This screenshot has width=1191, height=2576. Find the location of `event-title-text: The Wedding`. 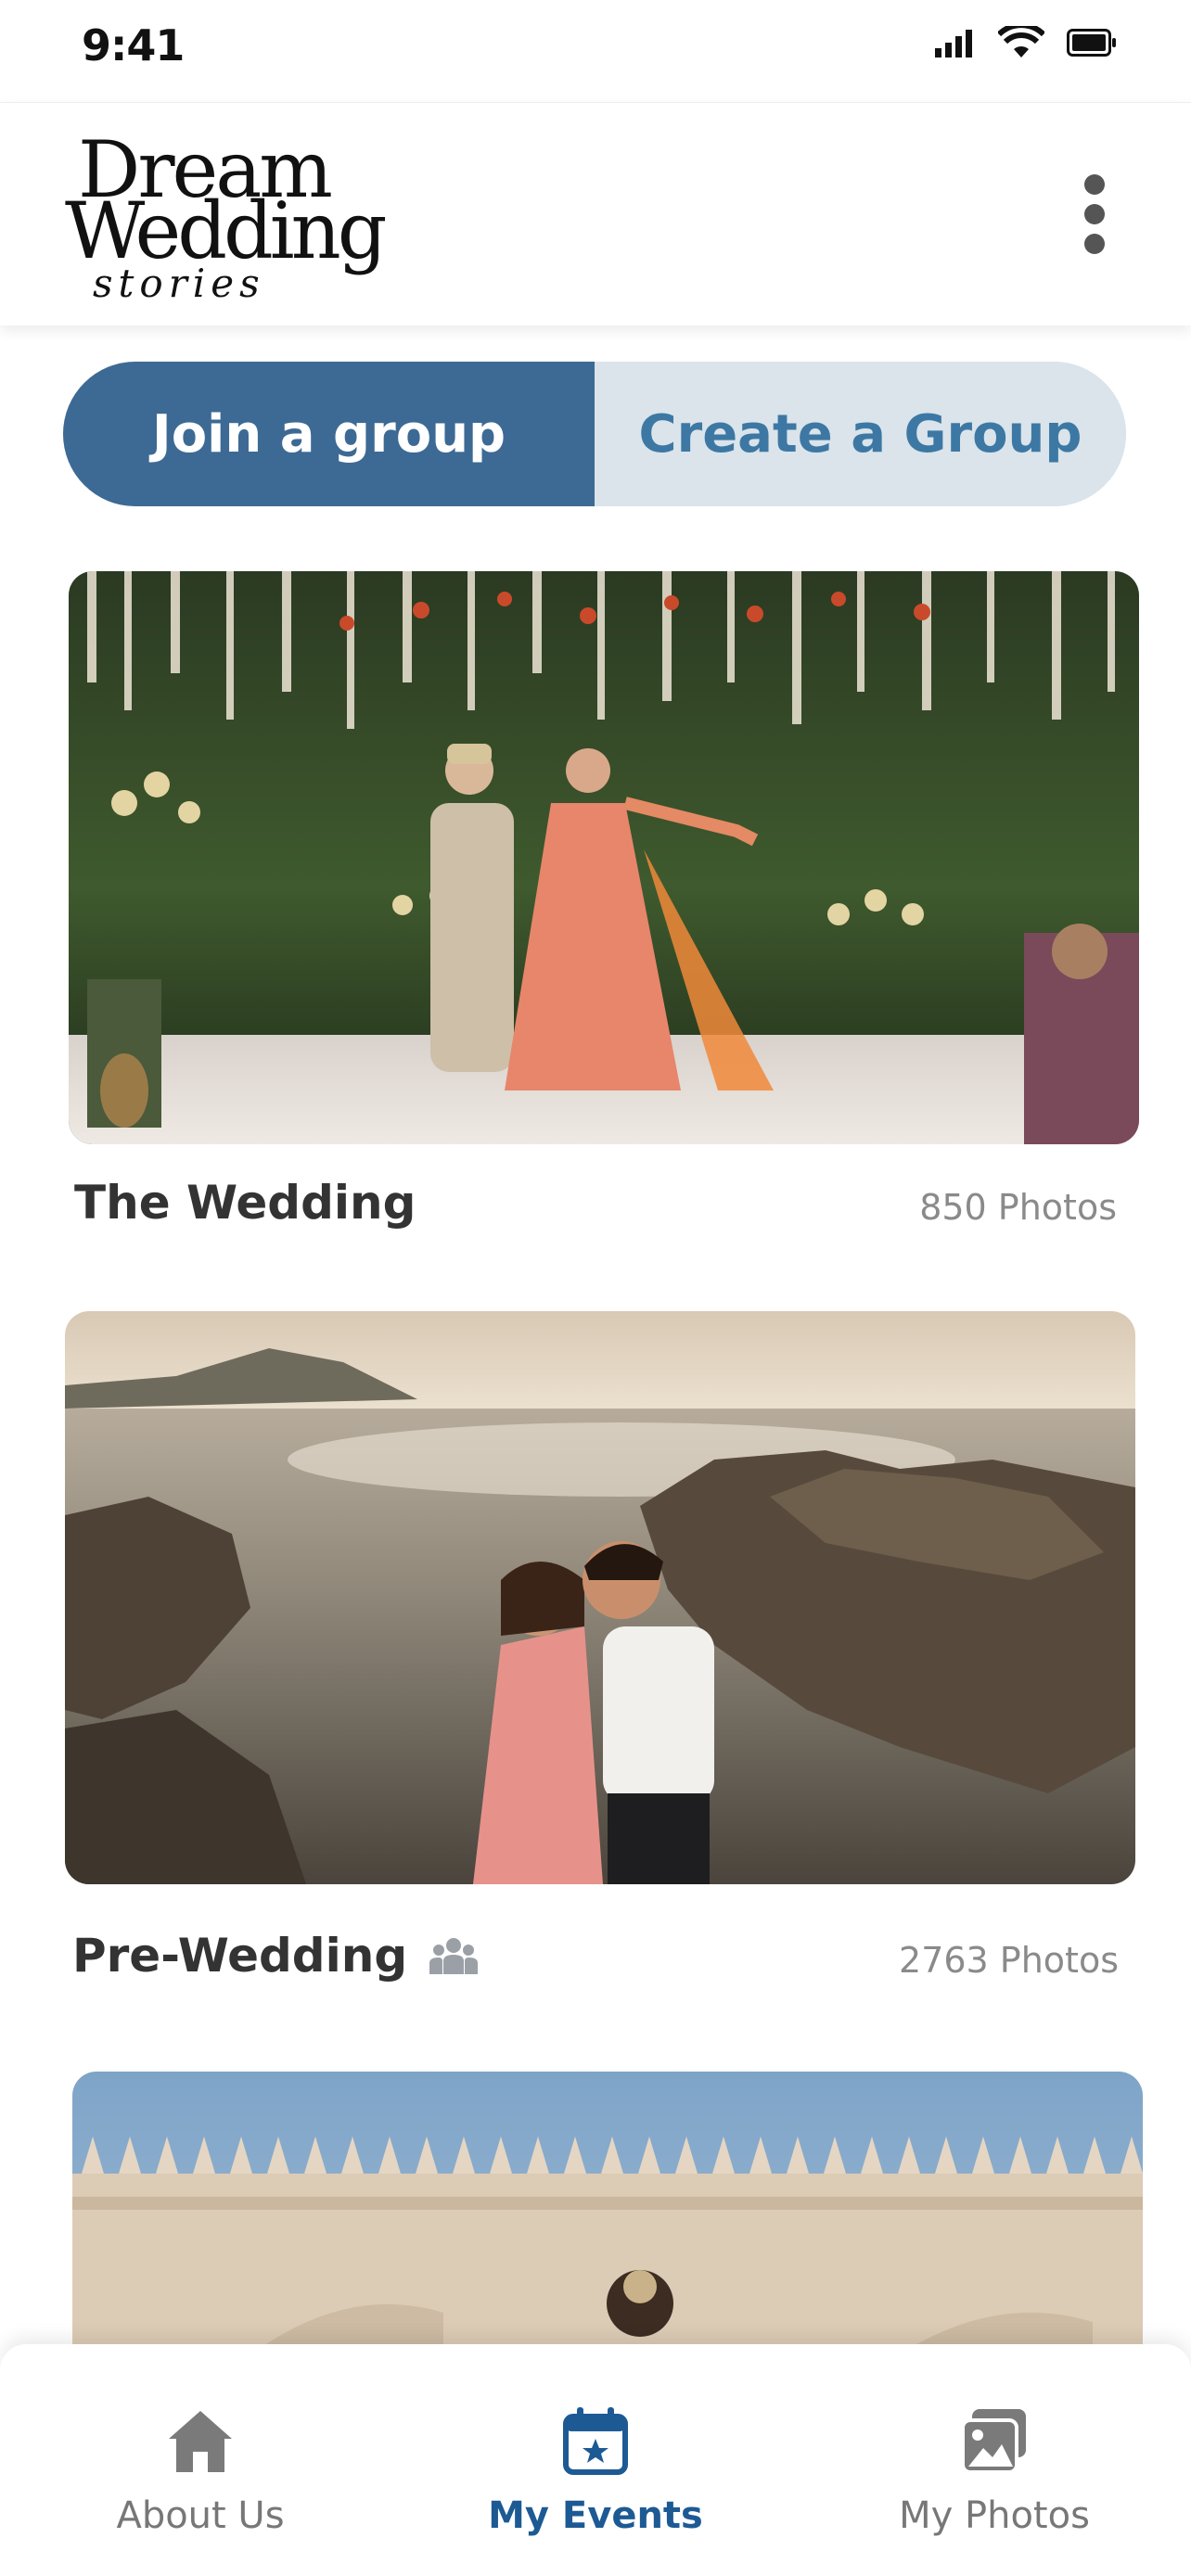

event-title-text: The Wedding is located at coordinates (245, 1203).